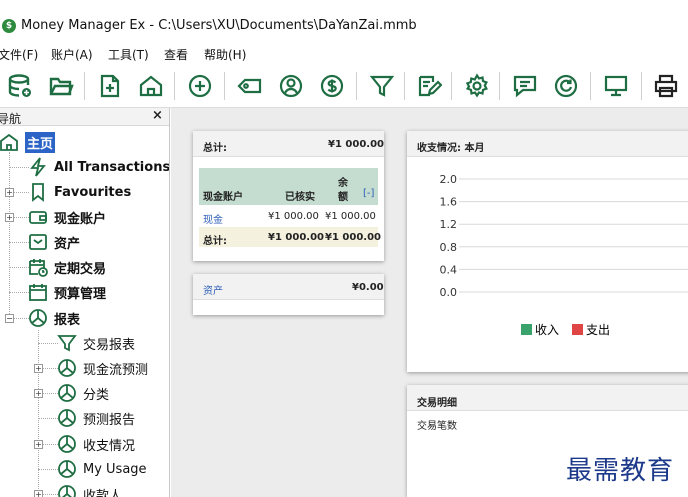 This screenshot has height=497, width=688. Describe the element at coordinates (250, 86) in the screenshot. I see `tag-icon` at that location.